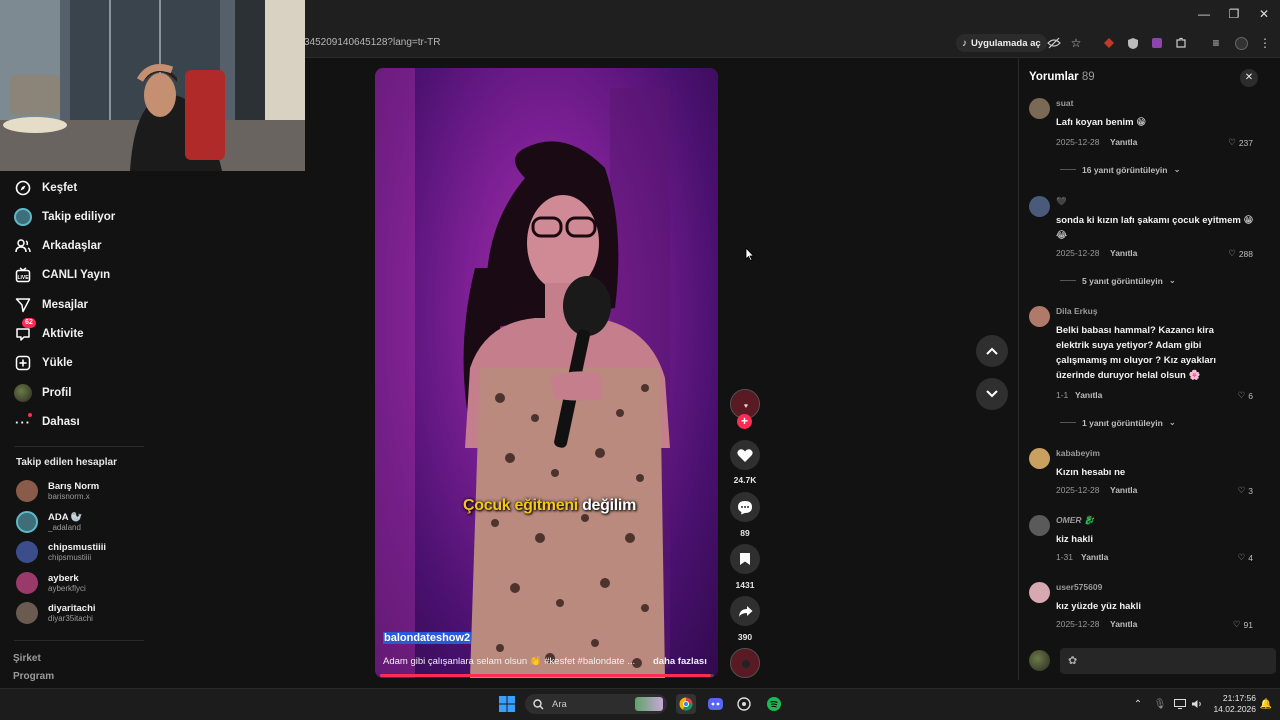 The width and height of the screenshot is (1280, 720). I want to click on comment-date: 2025-12-28, so click(1078, 490).